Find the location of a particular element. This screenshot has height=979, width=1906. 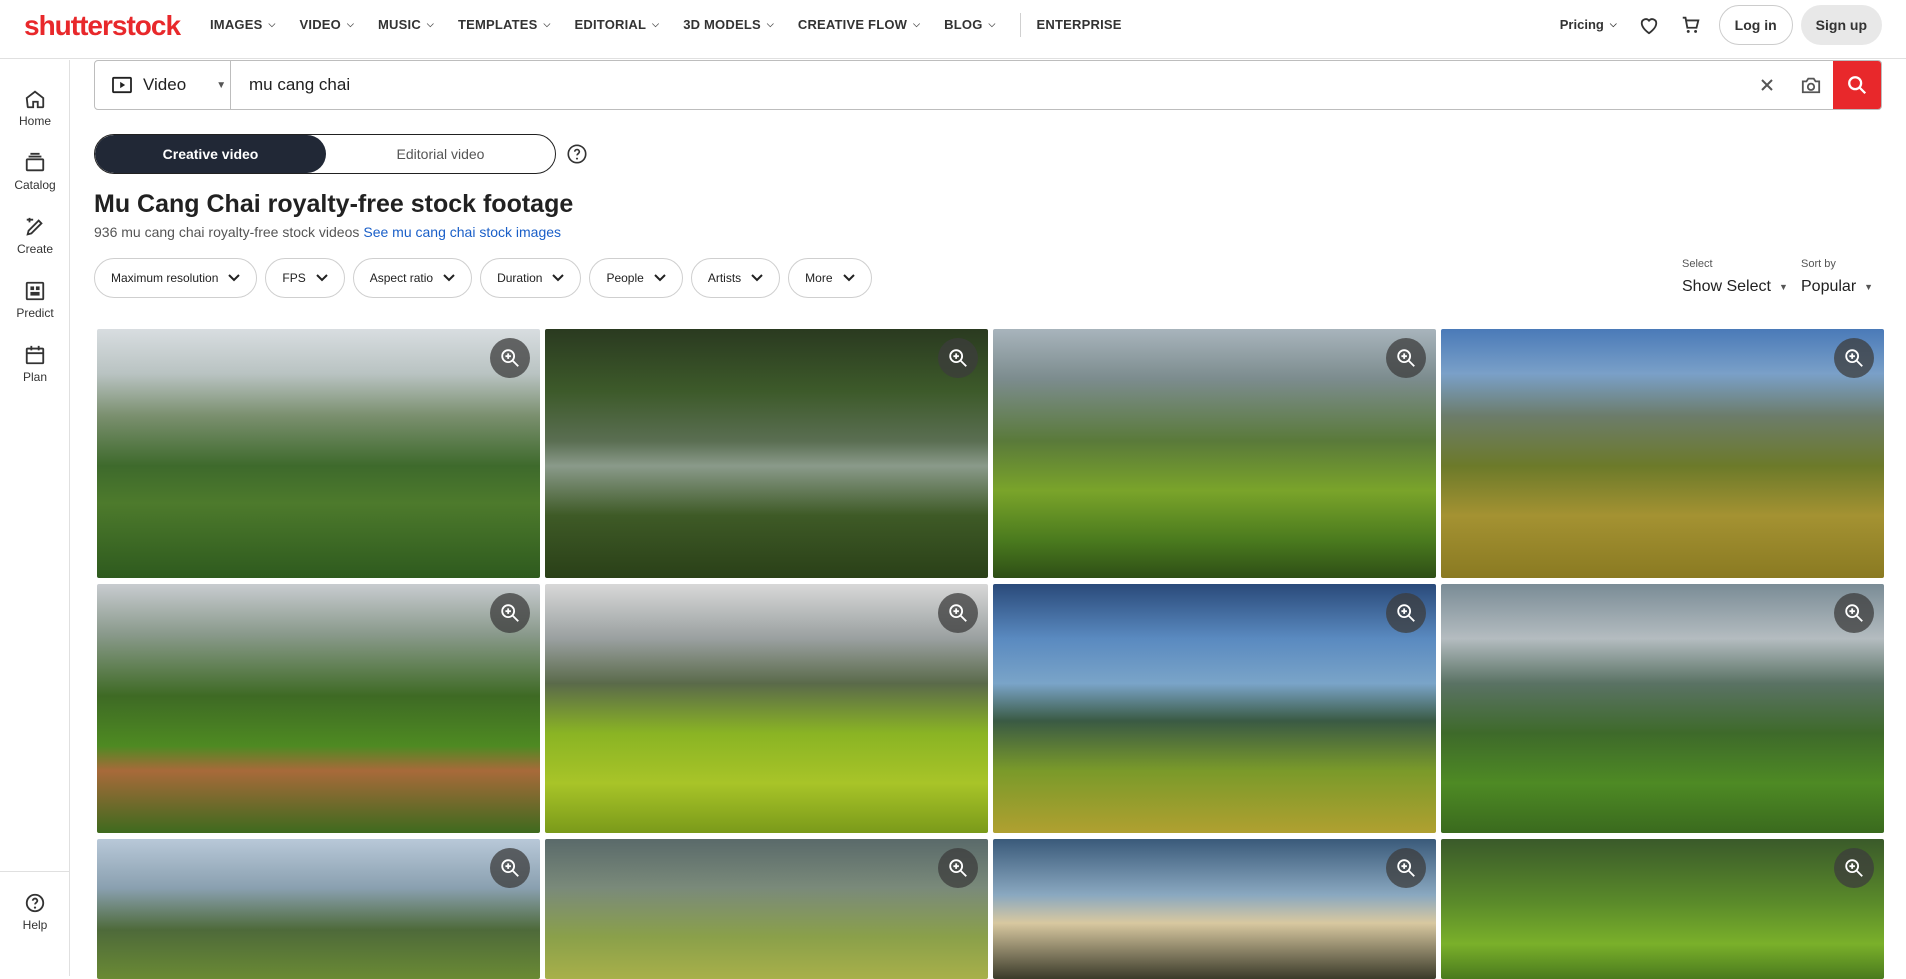

pricing-menu: Pricing ⌵ is located at coordinates (1588, 24).